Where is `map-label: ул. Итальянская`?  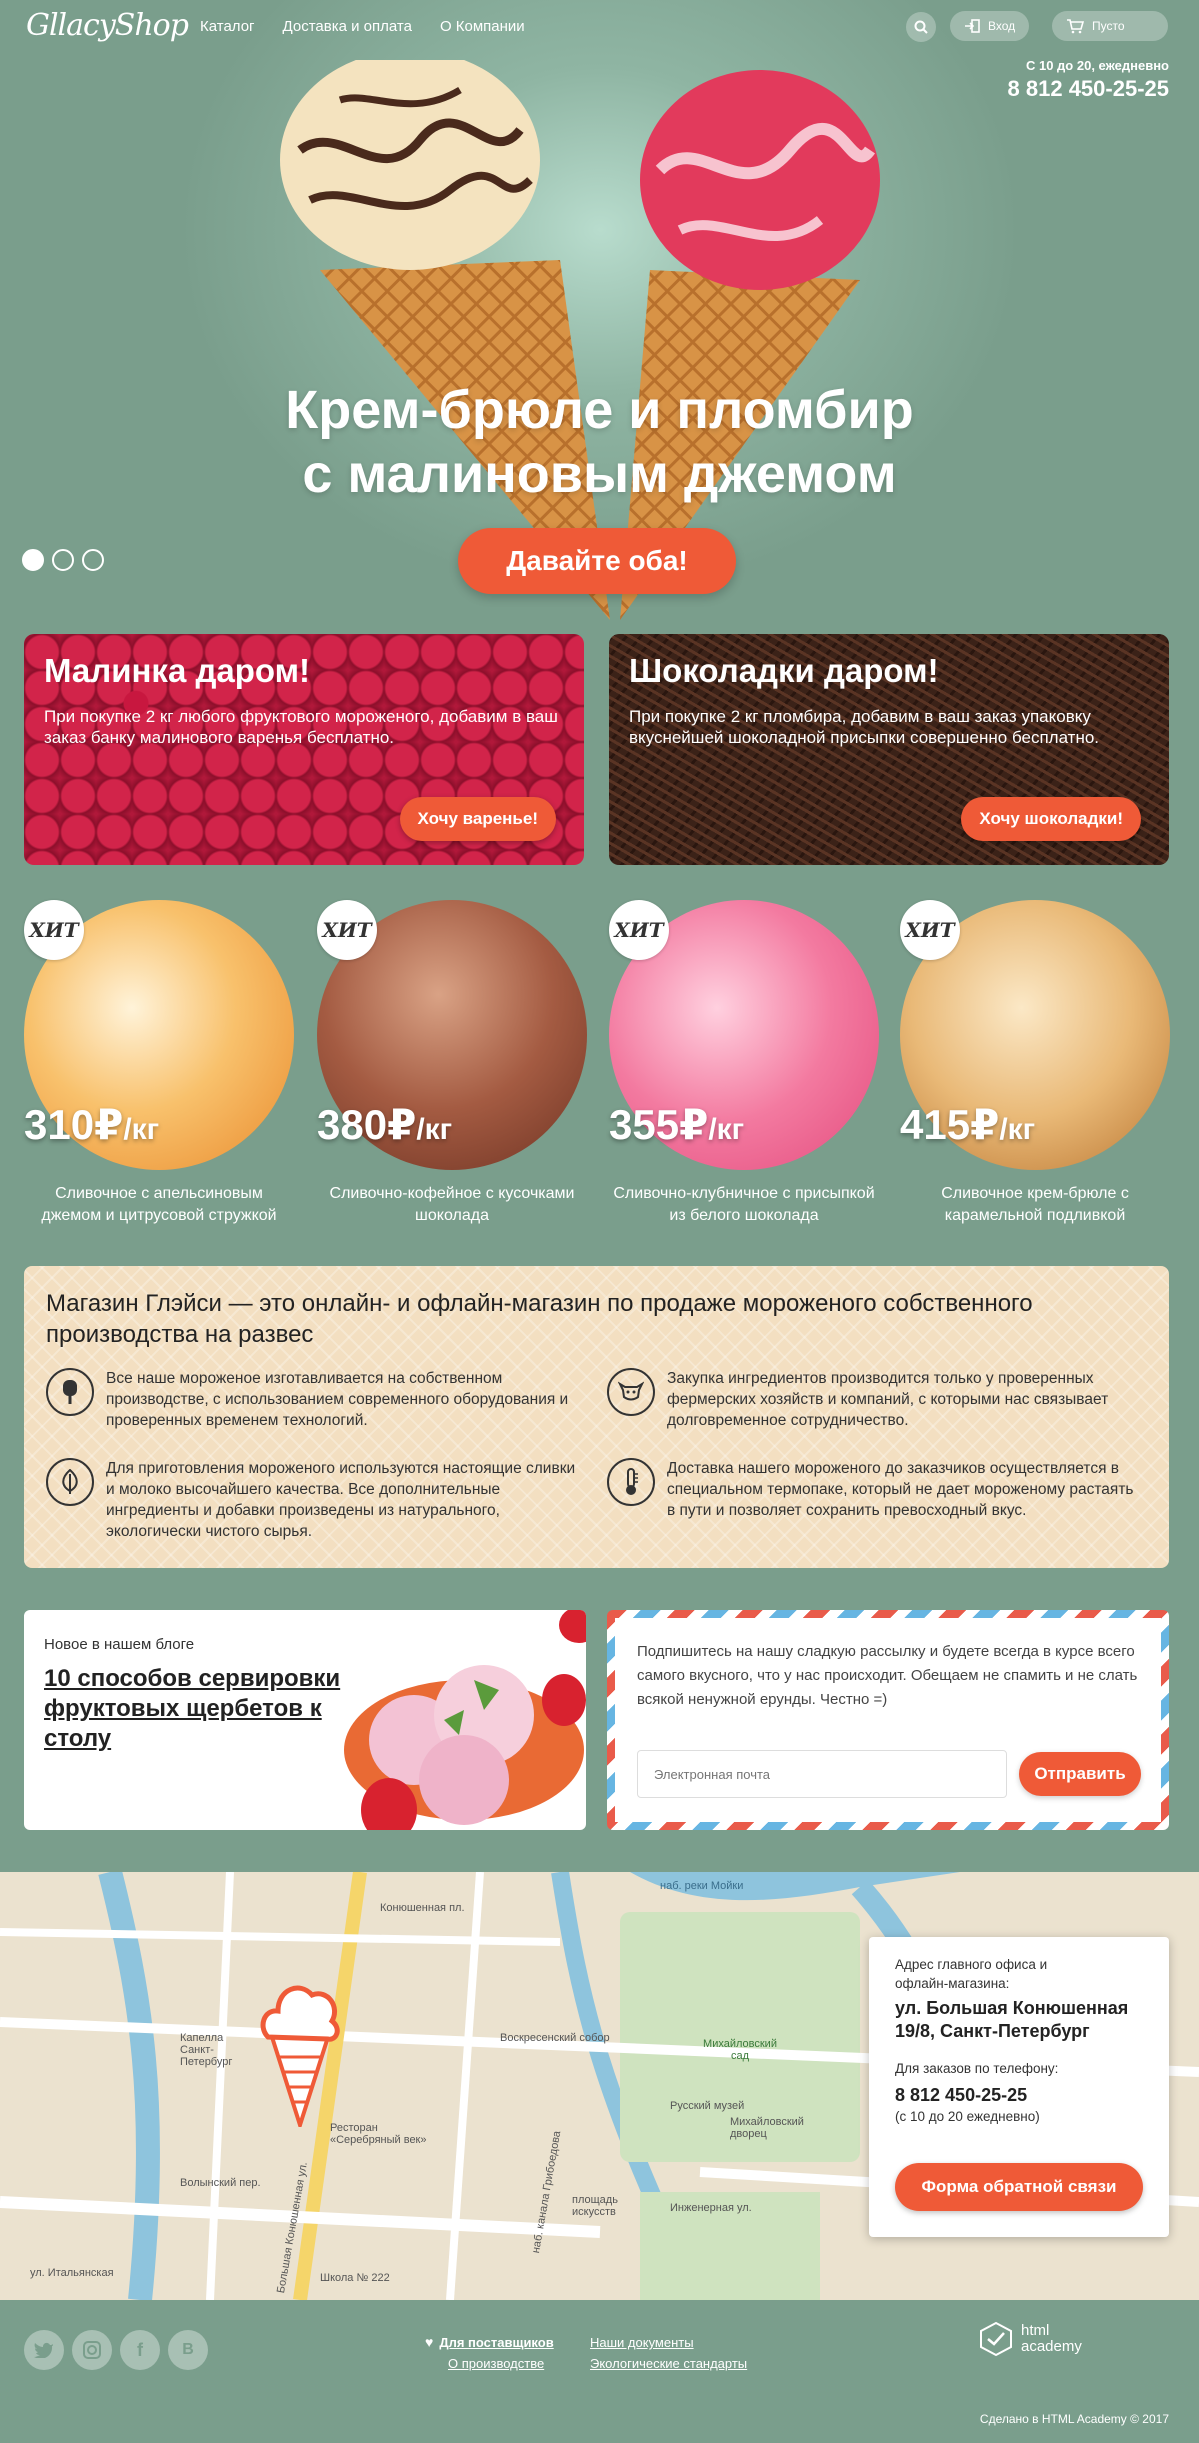 map-label: ул. Итальянская is located at coordinates (72, 2273).